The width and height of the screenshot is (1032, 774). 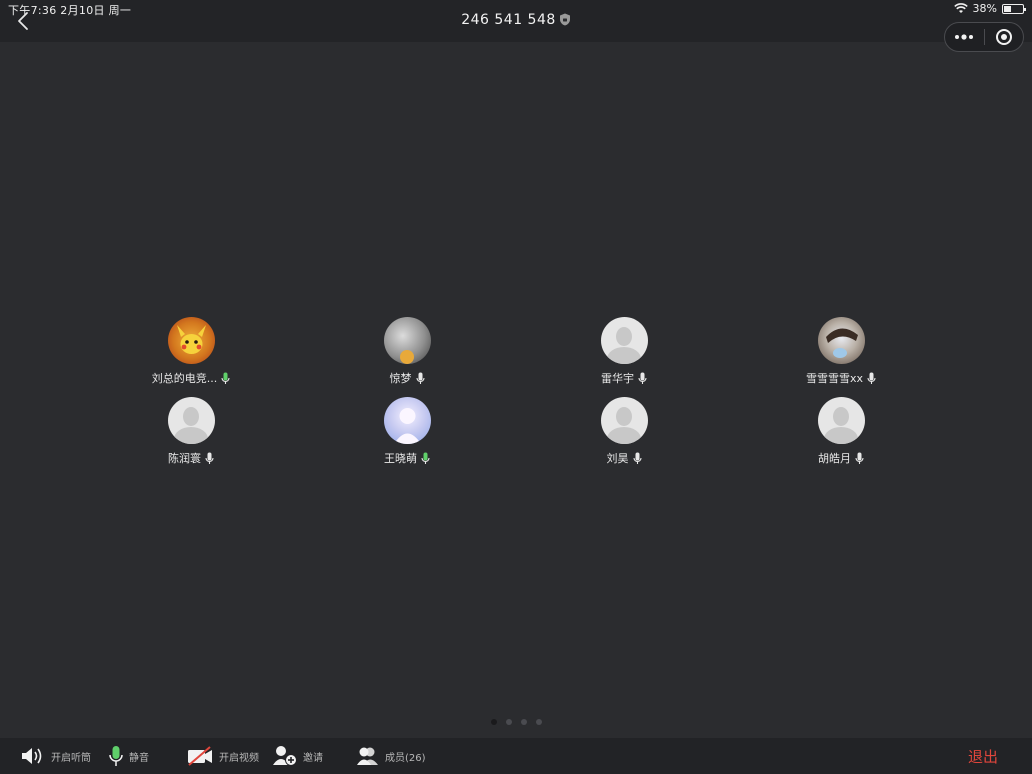 What do you see at coordinates (834, 378) in the screenshot?
I see `participant-name: 雪雪雪雪xx` at bounding box center [834, 378].